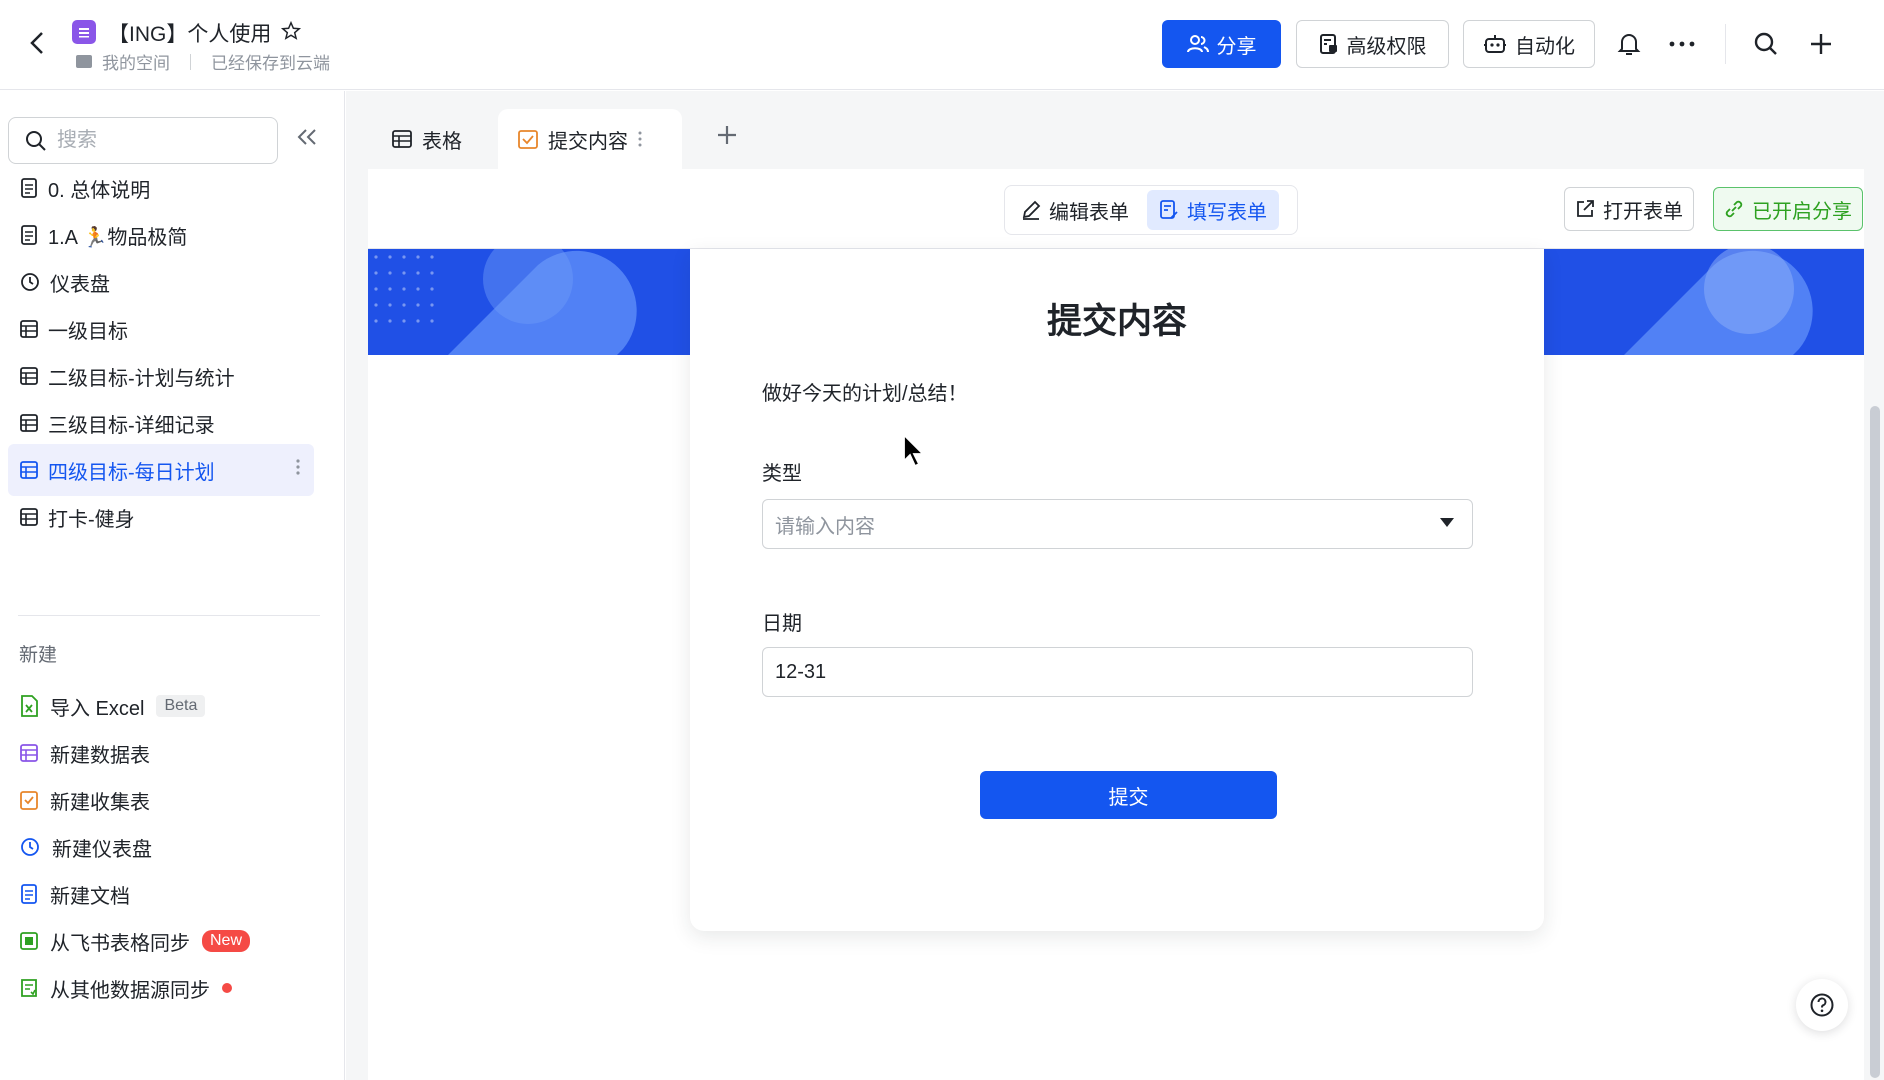 The height and width of the screenshot is (1080, 1884). I want to click on tab-label: 提交内容, so click(588, 141).